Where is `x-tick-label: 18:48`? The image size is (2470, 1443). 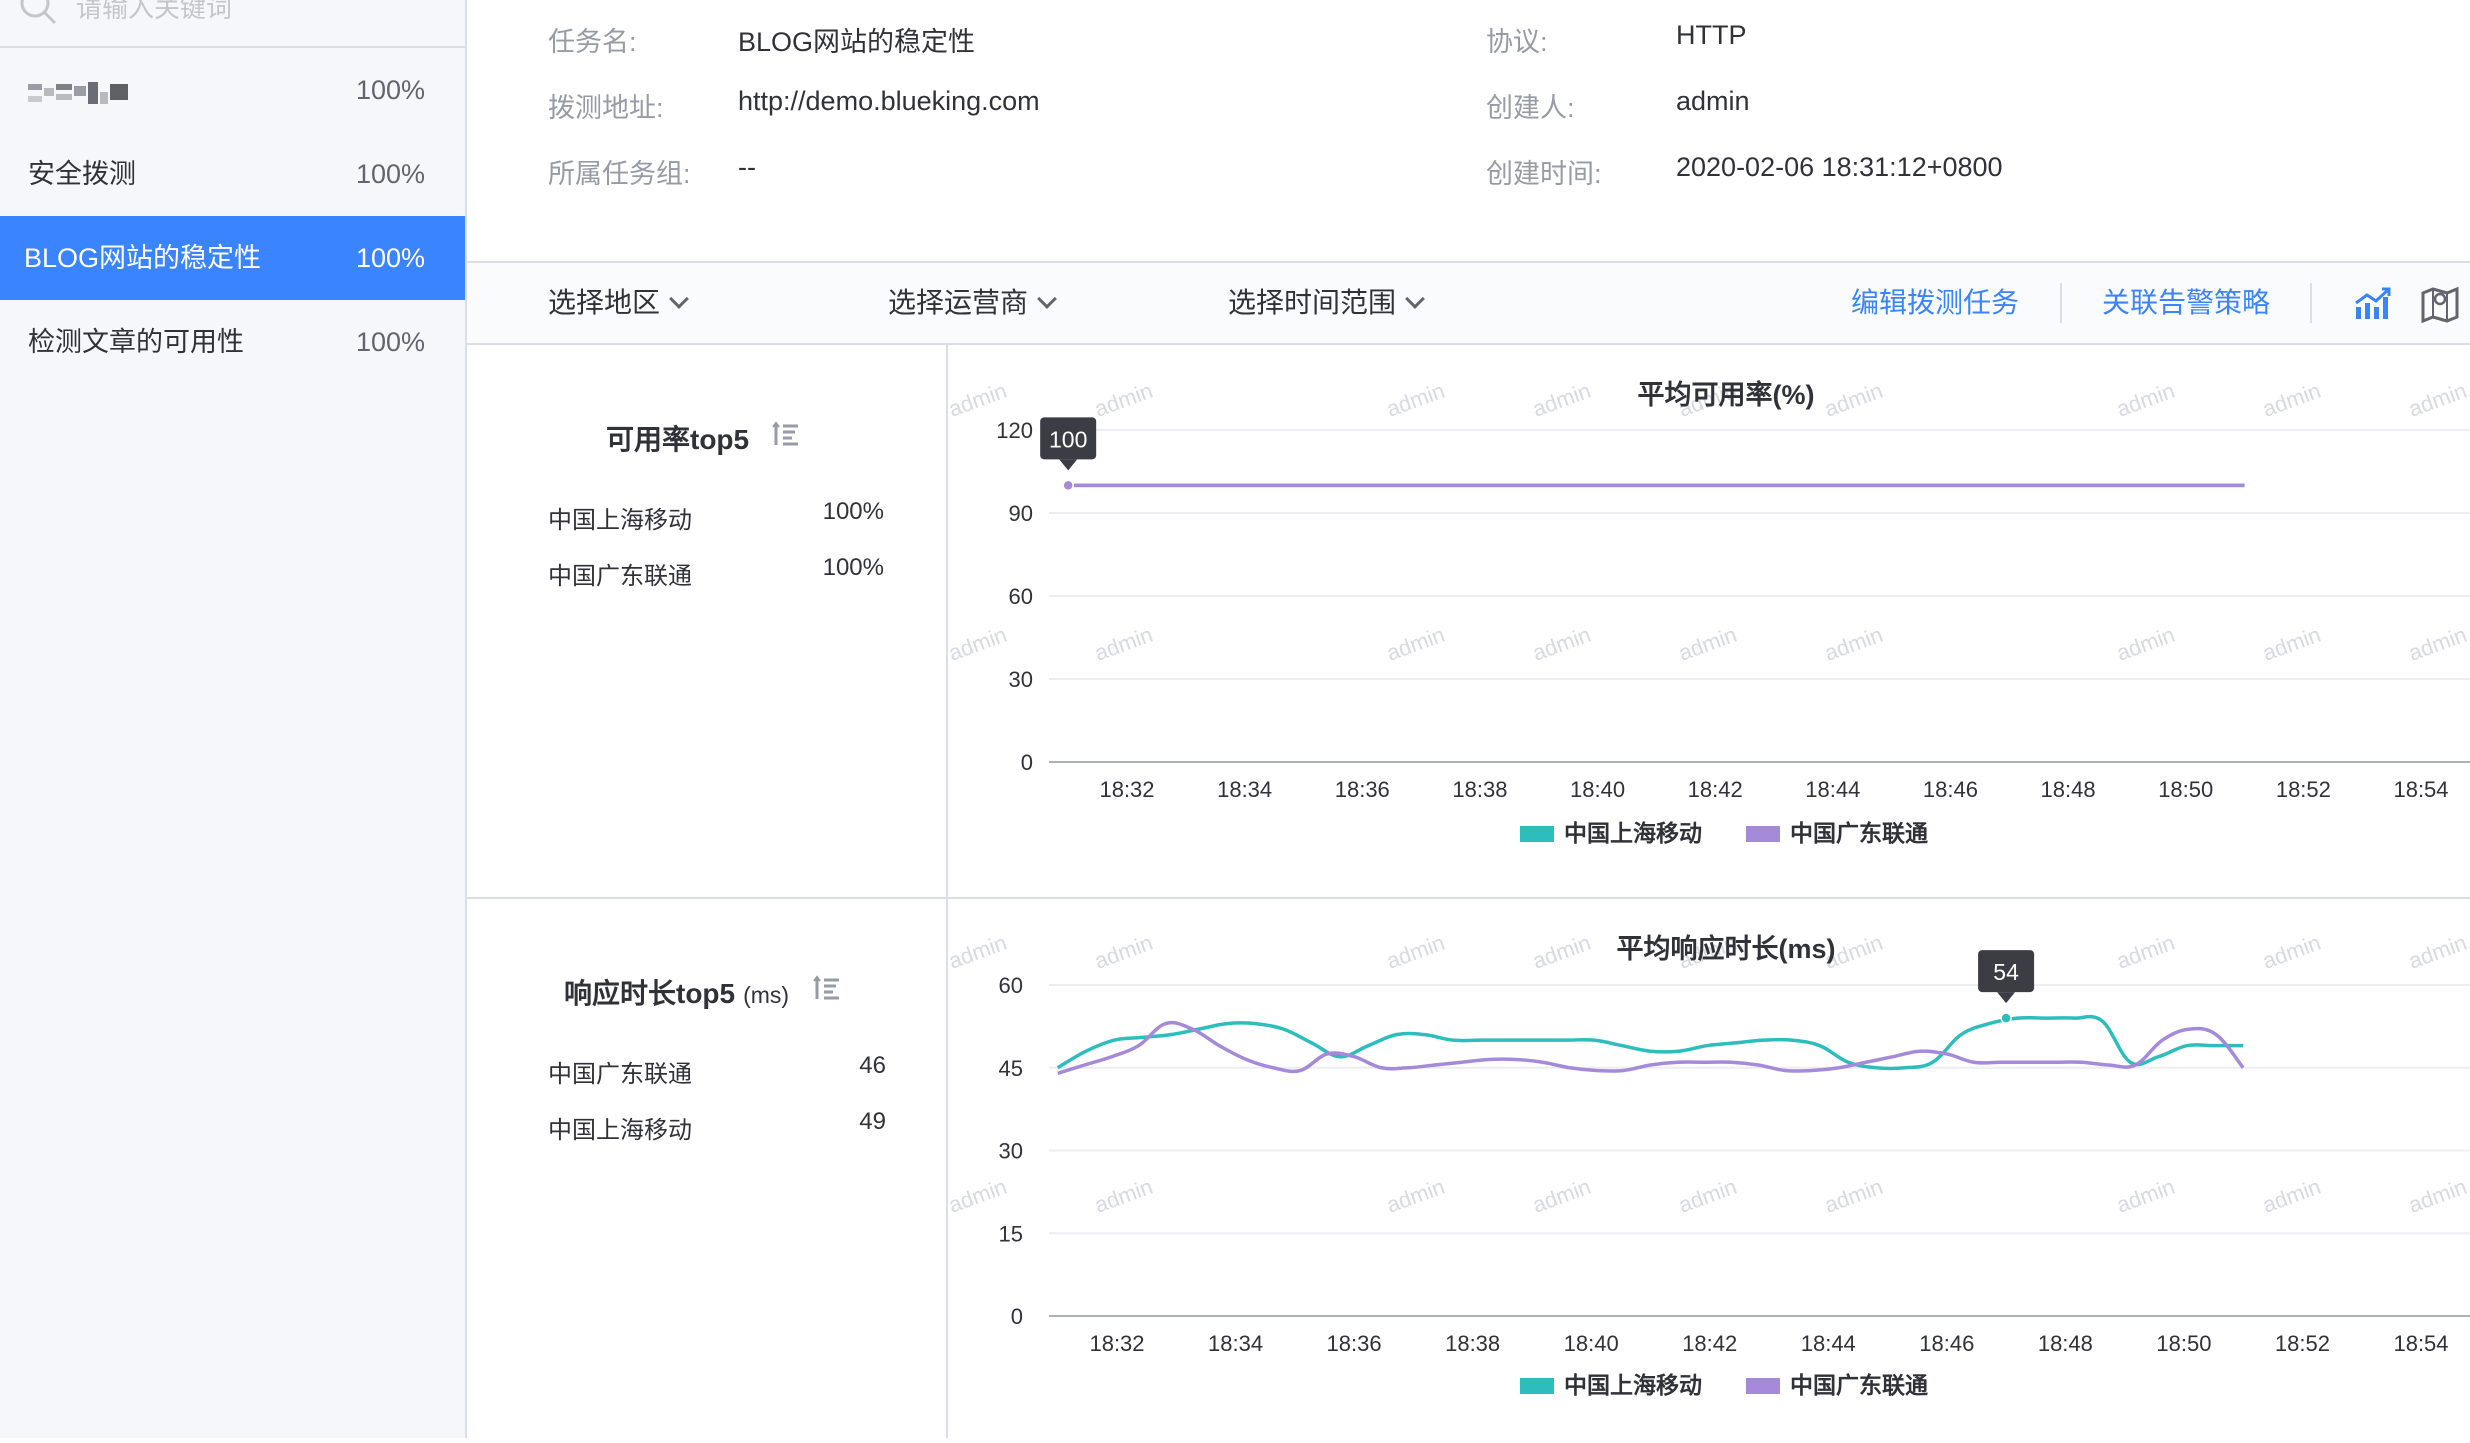 x-tick-label: 18:48 is located at coordinates (2068, 789).